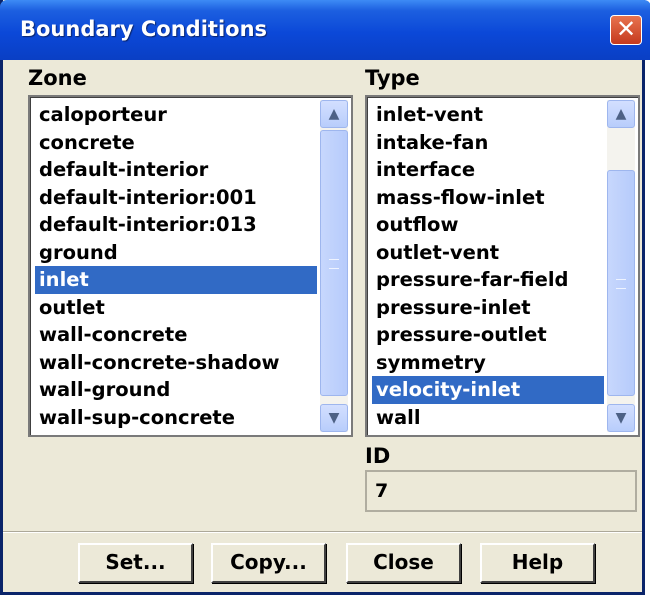 Image resolution: width=650 pixels, height=595 pixels. I want to click on divider, so click(322, 532).